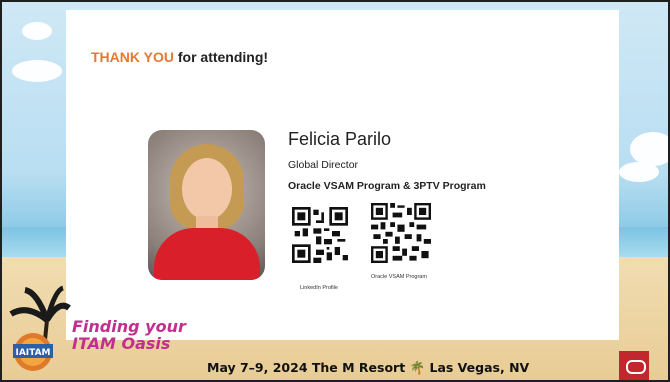 This screenshot has height=382, width=670. I want to click on speaker-photo, so click(206, 205).